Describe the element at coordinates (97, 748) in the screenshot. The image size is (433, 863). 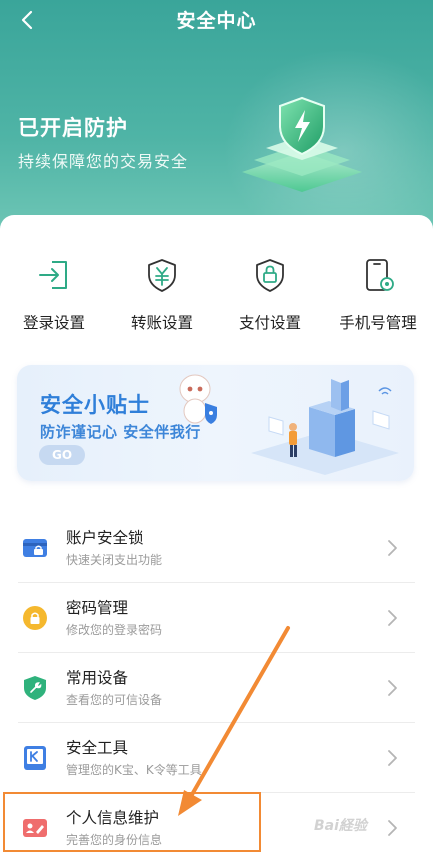
I see `list-item-title: 安全工具` at that location.